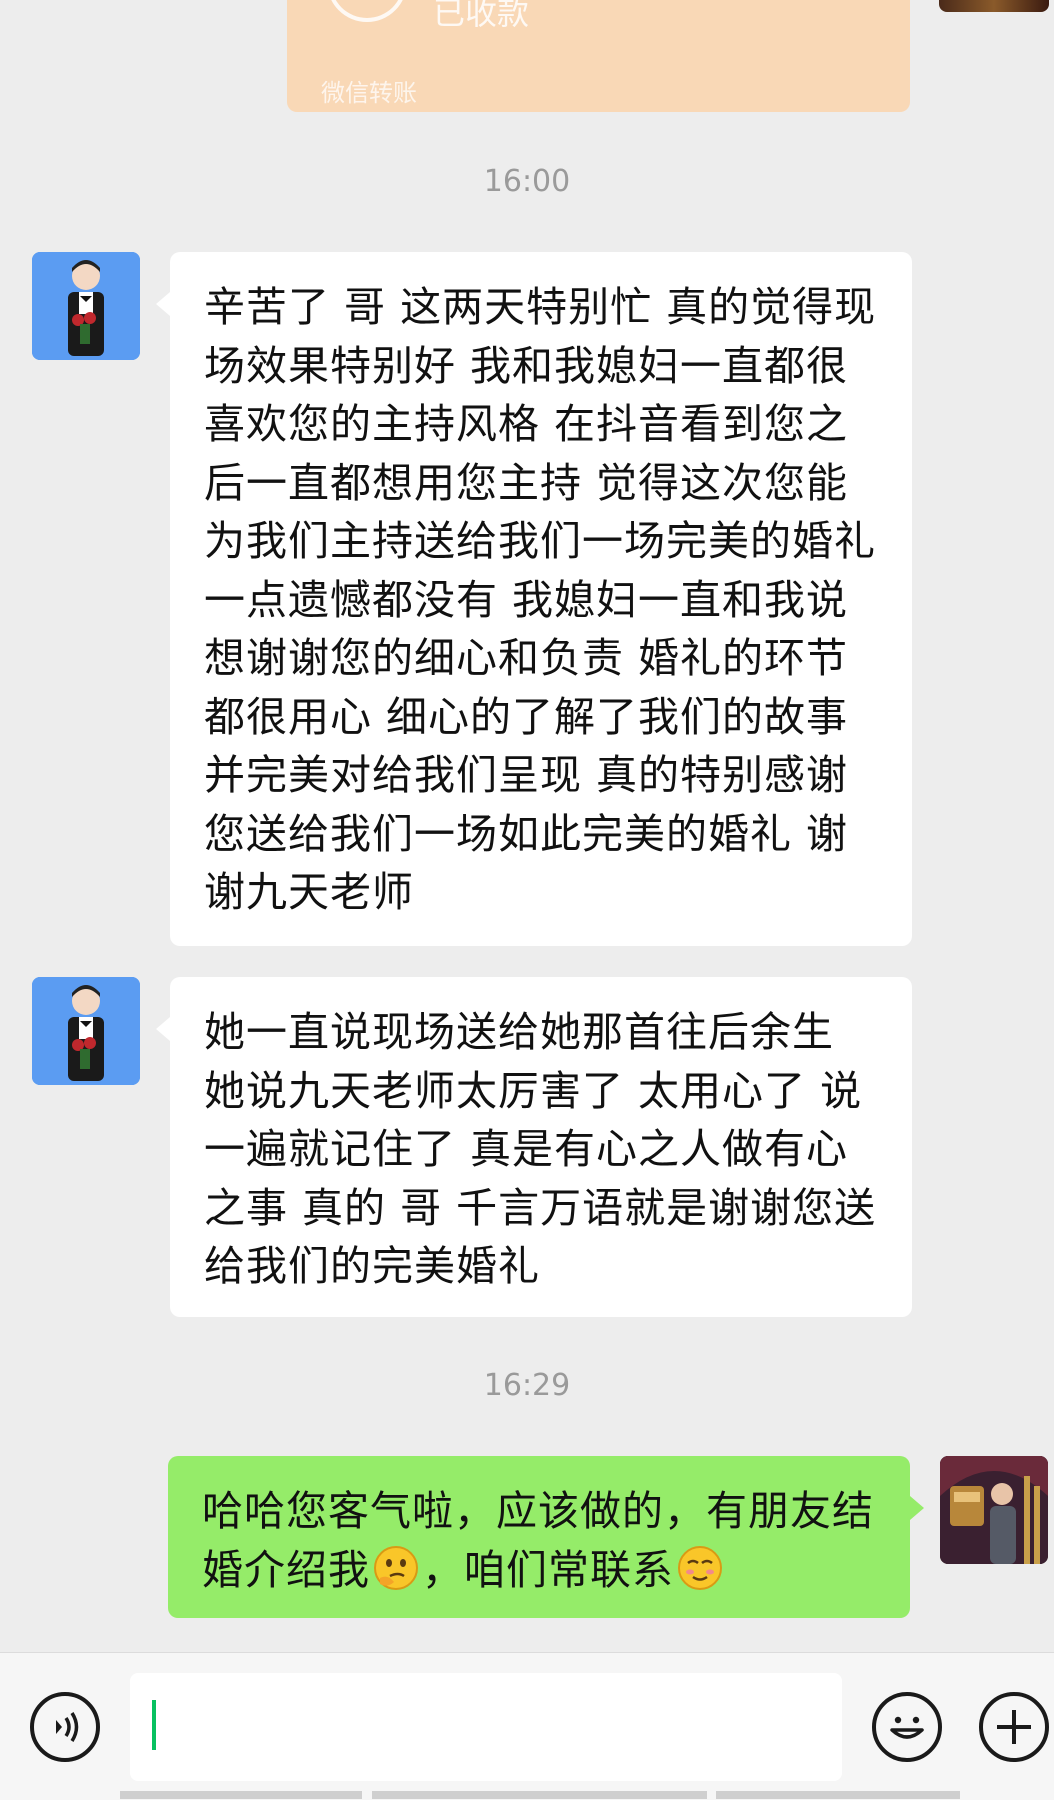  I want to click on emoji-icon, so click(907, 1727).